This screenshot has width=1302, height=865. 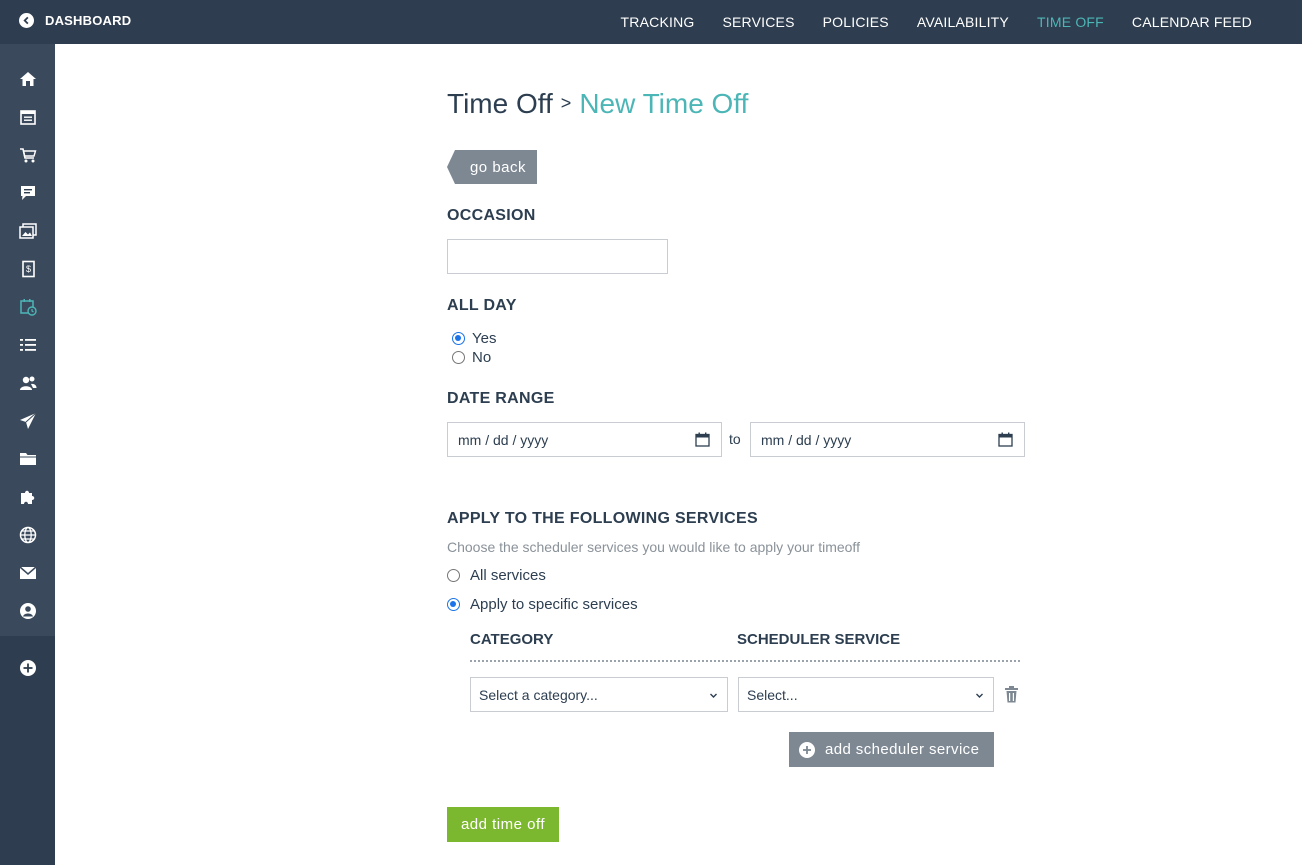 I want to click on folder-icon, so click(x=28, y=459).